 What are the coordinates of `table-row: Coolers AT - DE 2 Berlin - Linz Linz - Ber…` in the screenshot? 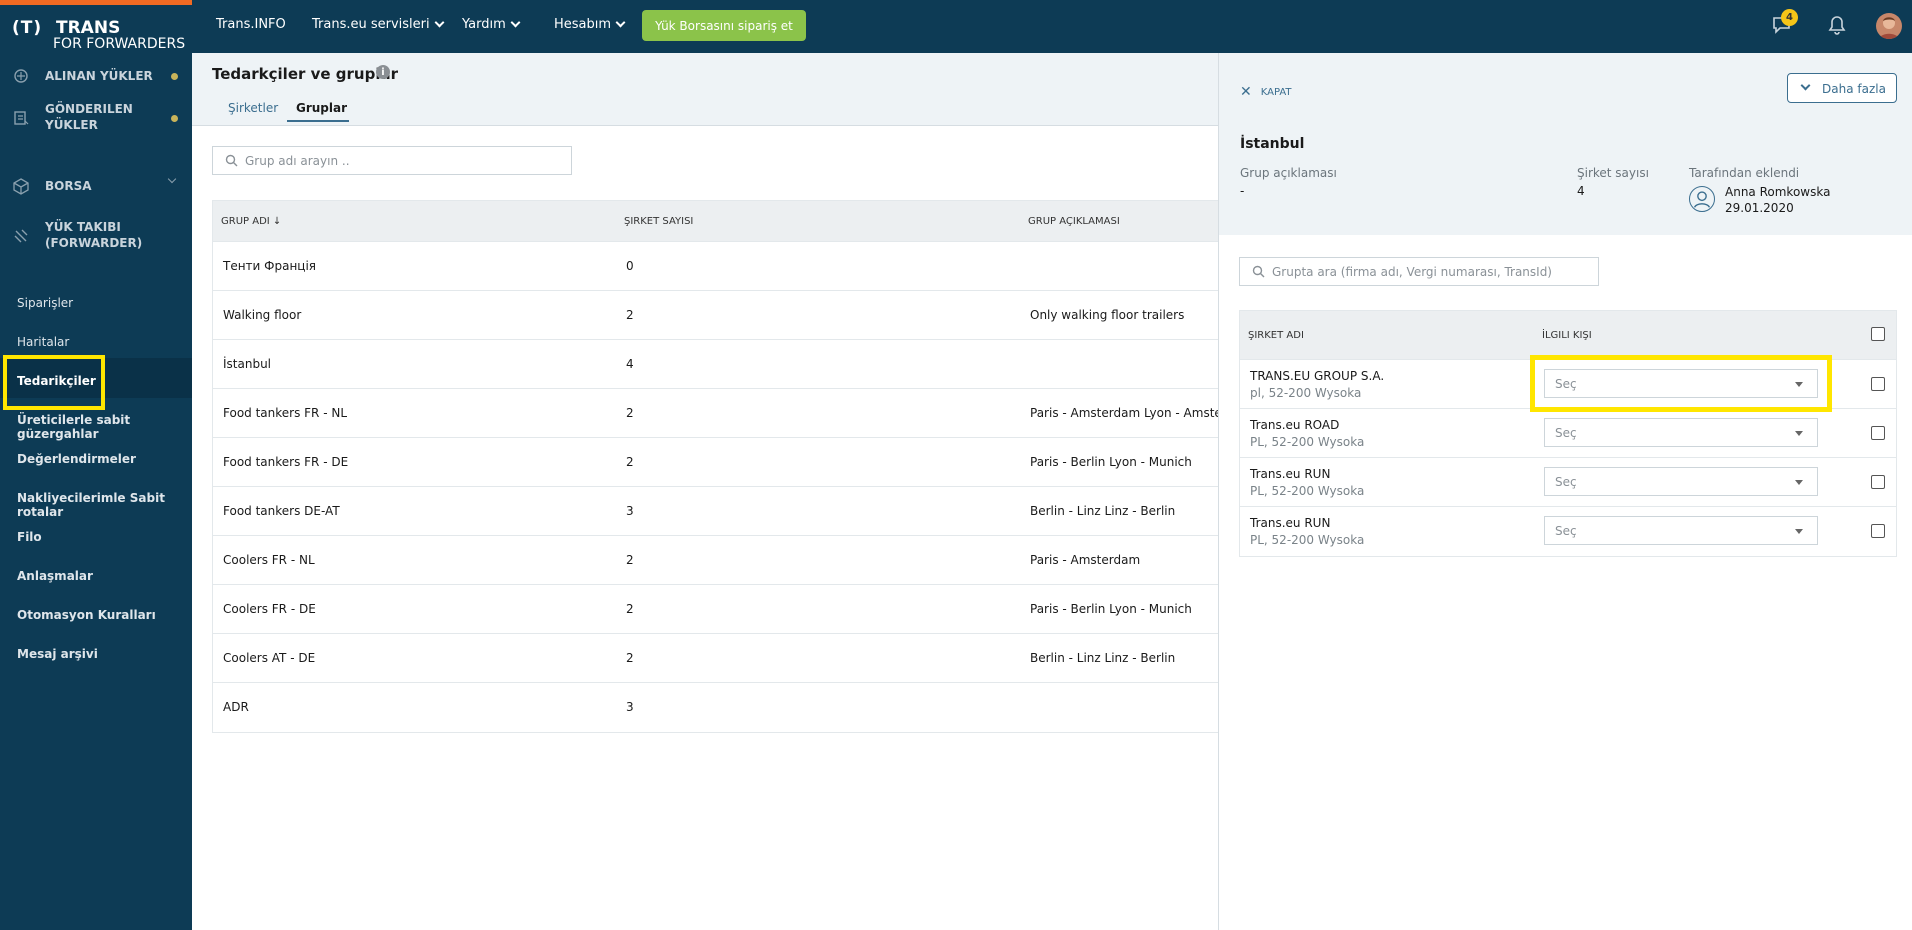 It's located at (722, 658).